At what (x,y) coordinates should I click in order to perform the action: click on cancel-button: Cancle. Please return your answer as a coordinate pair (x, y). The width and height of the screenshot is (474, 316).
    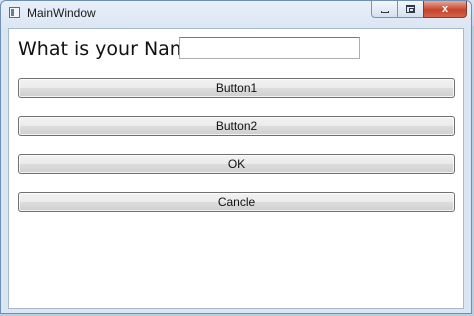
    Looking at the image, I should click on (236, 202).